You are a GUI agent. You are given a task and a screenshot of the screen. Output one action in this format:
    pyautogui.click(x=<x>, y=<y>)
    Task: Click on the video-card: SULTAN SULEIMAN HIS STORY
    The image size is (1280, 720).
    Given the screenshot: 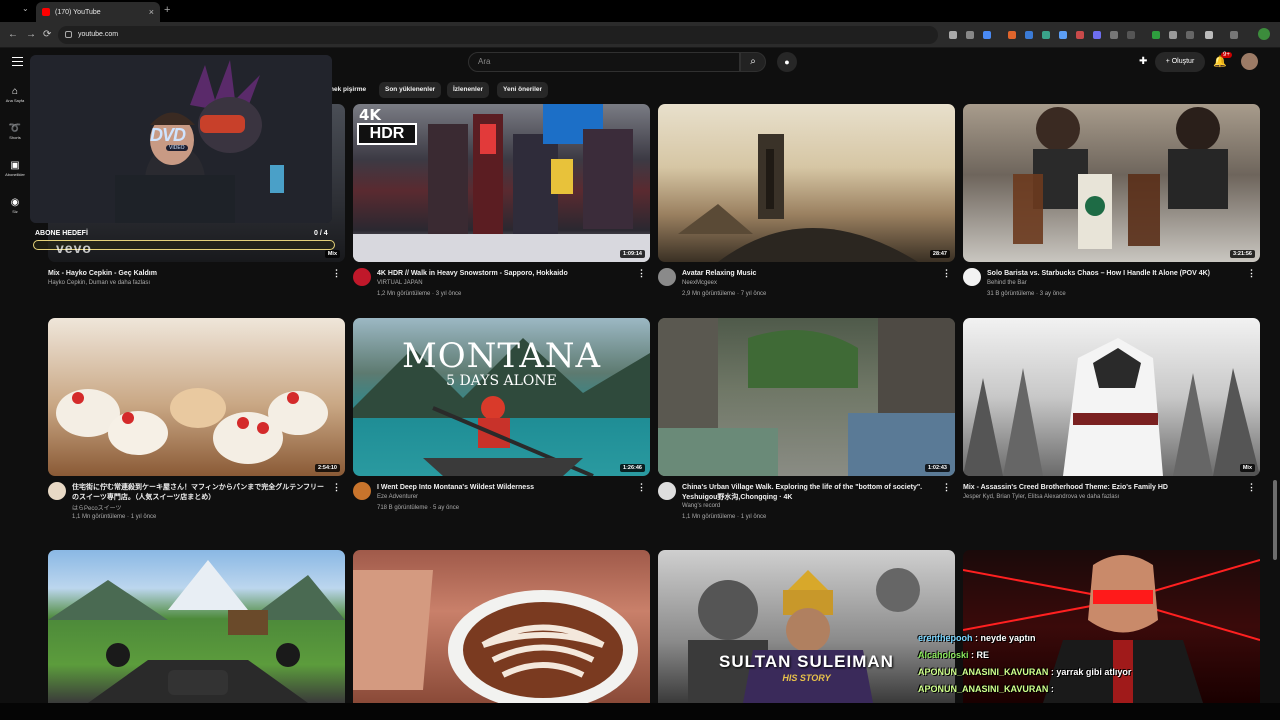 What is the action you would take?
    pyautogui.click(x=806, y=626)
    